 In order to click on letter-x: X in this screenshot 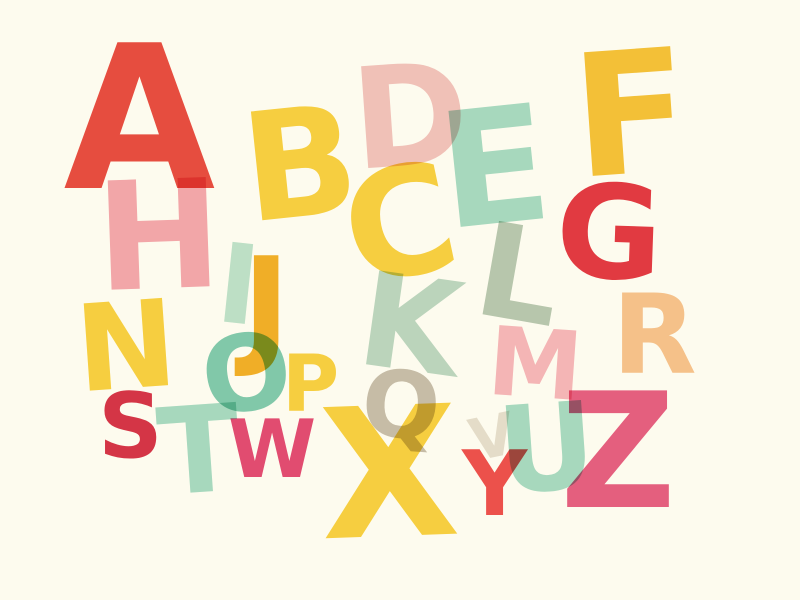, I will do `click(389, 474)`.